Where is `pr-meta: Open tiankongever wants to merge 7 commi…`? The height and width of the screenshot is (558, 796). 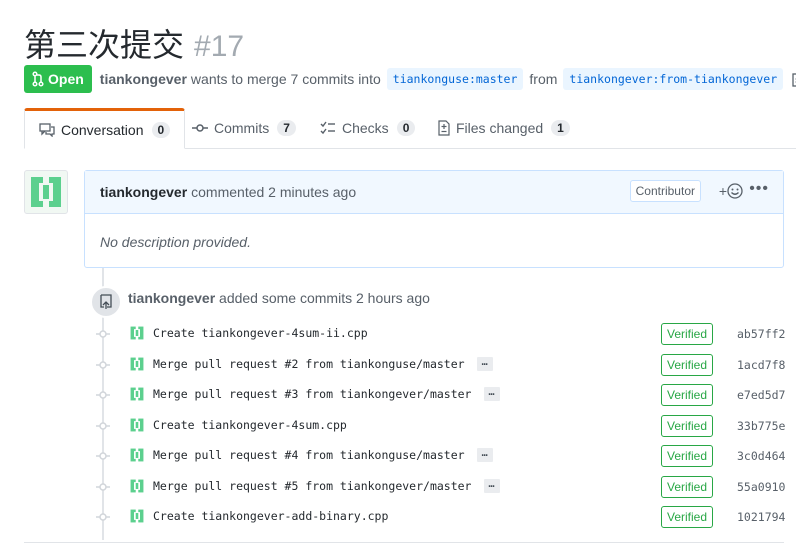
pr-meta: Open tiankongever wants to merge 7 commi… is located at coordinates (410, 79).